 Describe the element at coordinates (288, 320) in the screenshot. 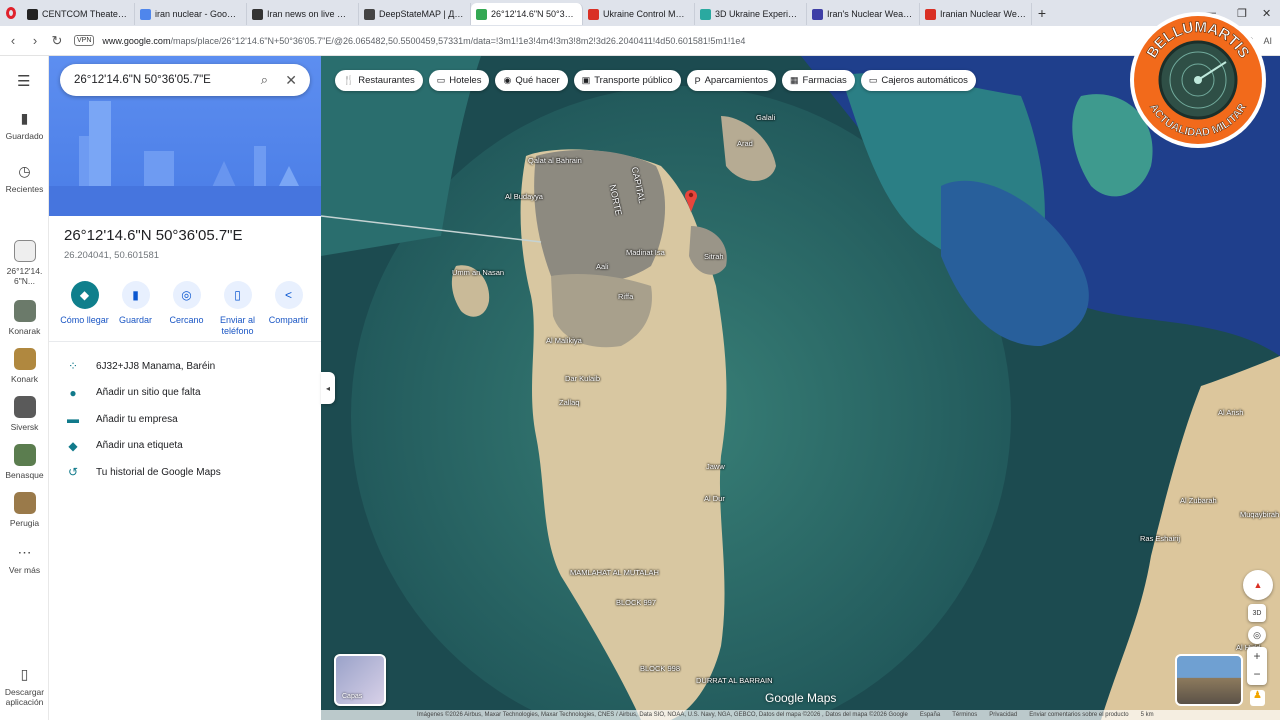

I see `action-label: Compartir` at that location.